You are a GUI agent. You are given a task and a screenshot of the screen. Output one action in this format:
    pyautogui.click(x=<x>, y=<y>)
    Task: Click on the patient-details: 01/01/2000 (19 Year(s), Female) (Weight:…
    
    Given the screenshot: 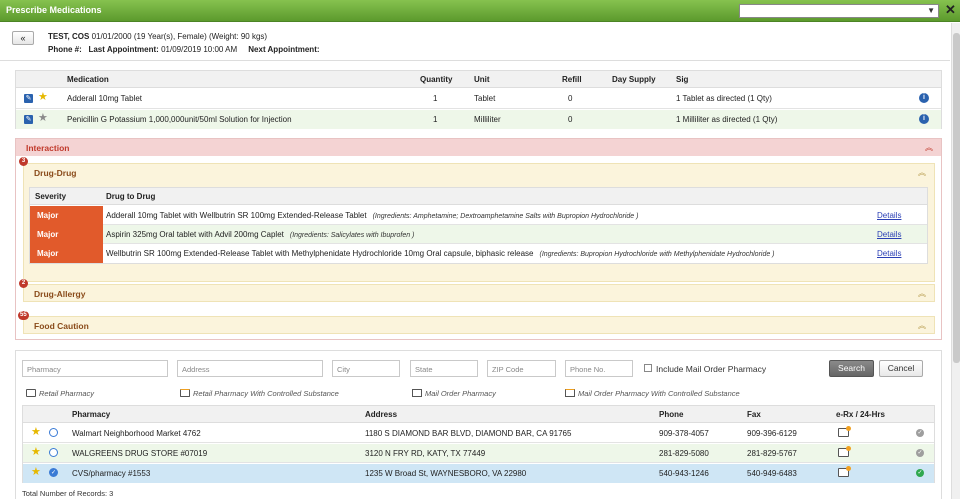 What is the action you would take?
    pyautogui.click(x=179, y=36)
    